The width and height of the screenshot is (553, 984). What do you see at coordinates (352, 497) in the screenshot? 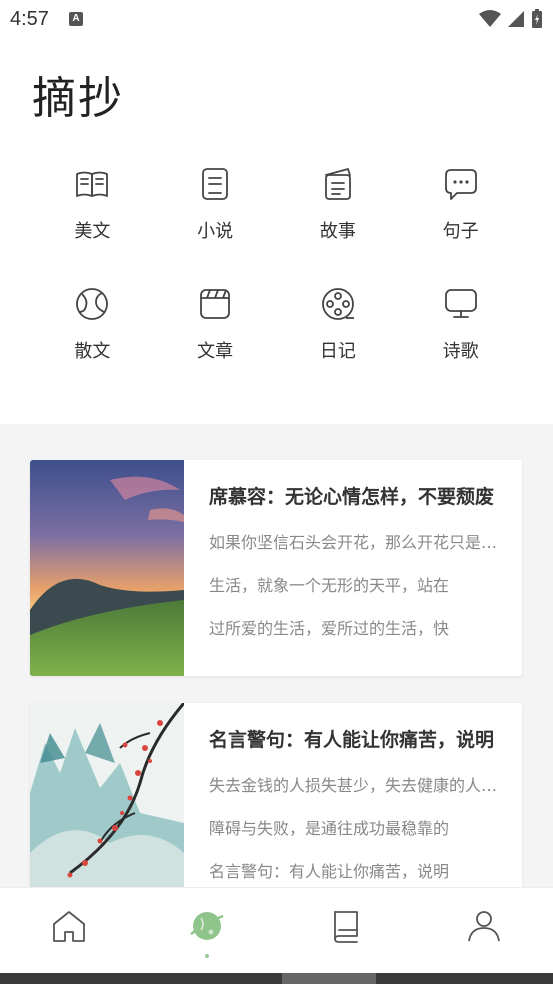
I see `article-title: 席慕容：无论心情怎样，不要颓废` at bounding box center [352, 497].